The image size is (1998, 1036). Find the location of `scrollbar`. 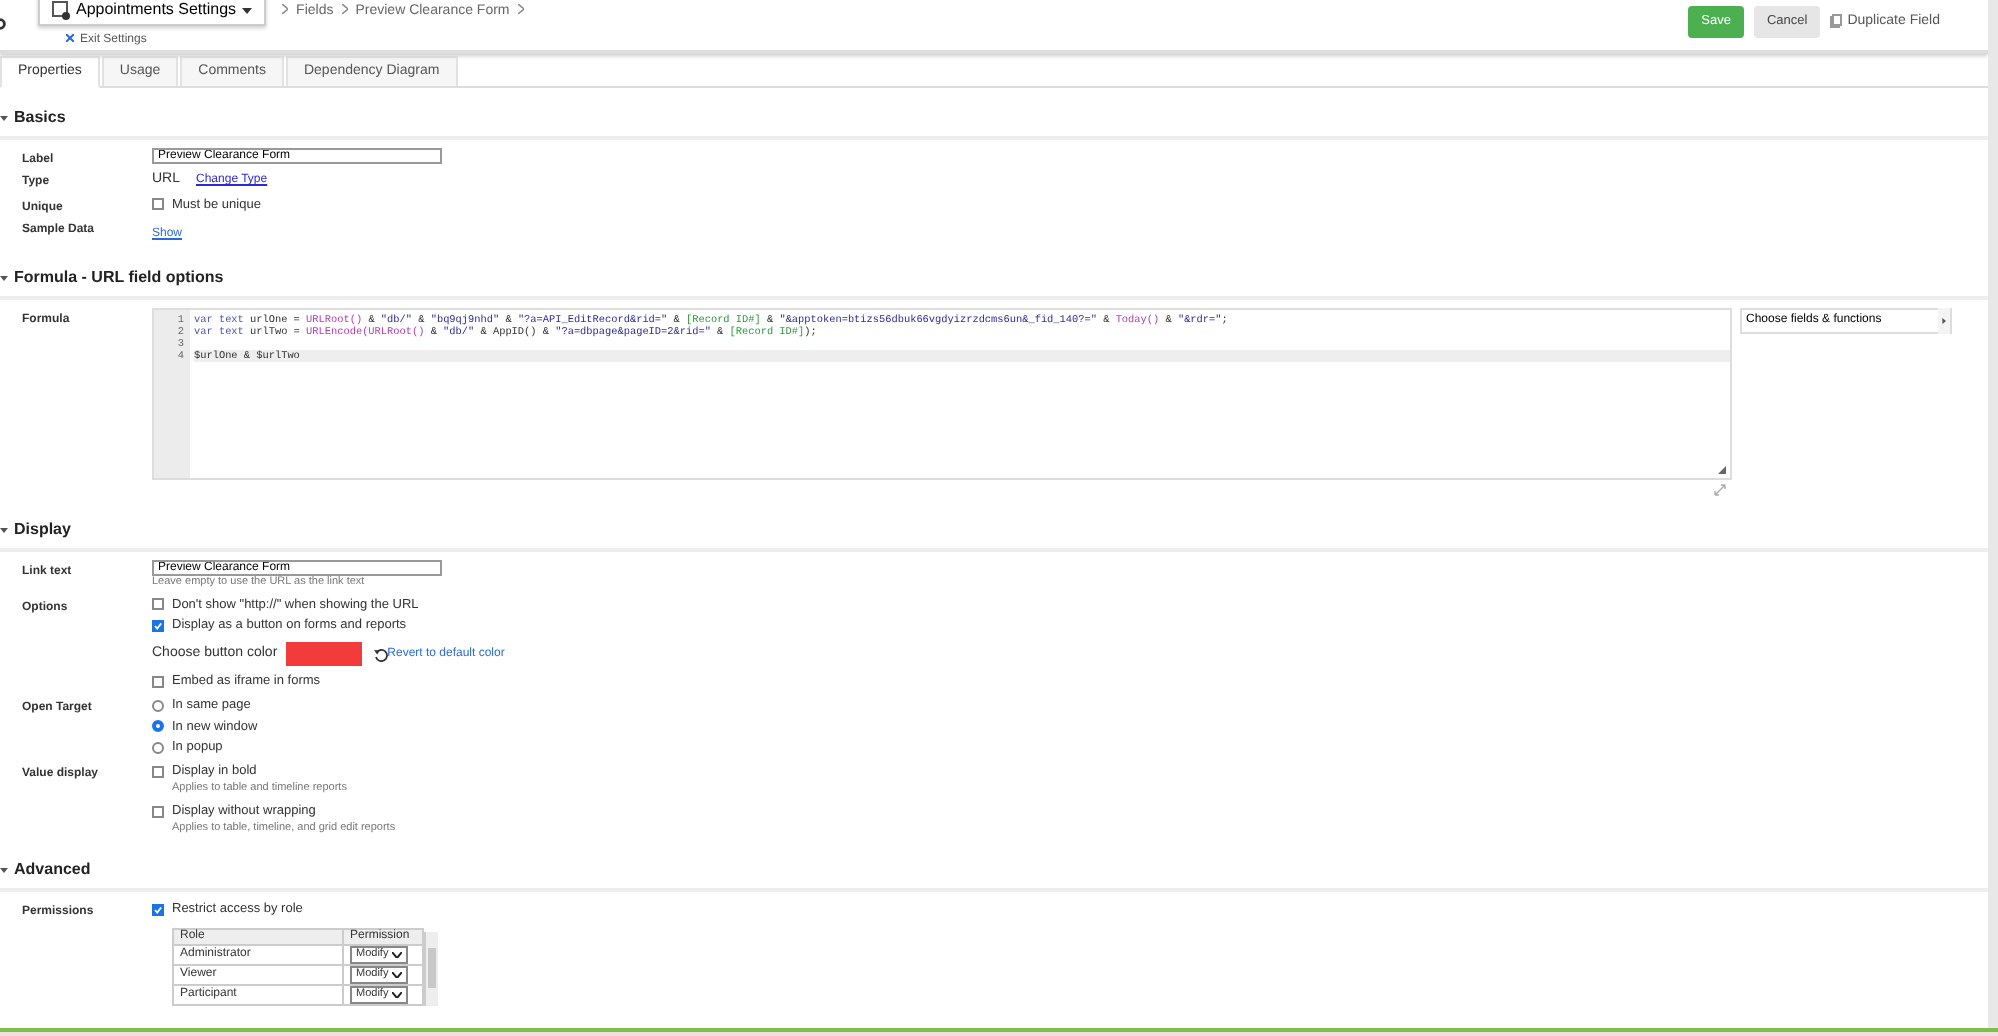

scrollbar is located at coordinates (431, 968).